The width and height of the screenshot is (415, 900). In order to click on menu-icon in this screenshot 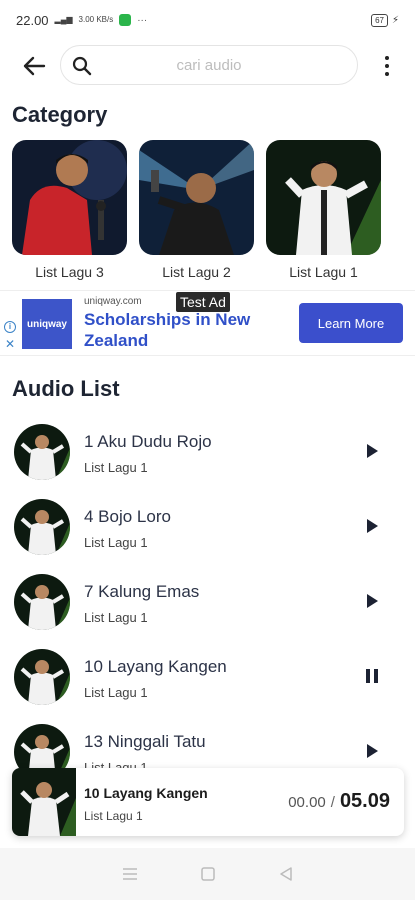, I will do `click(130, 874)`.